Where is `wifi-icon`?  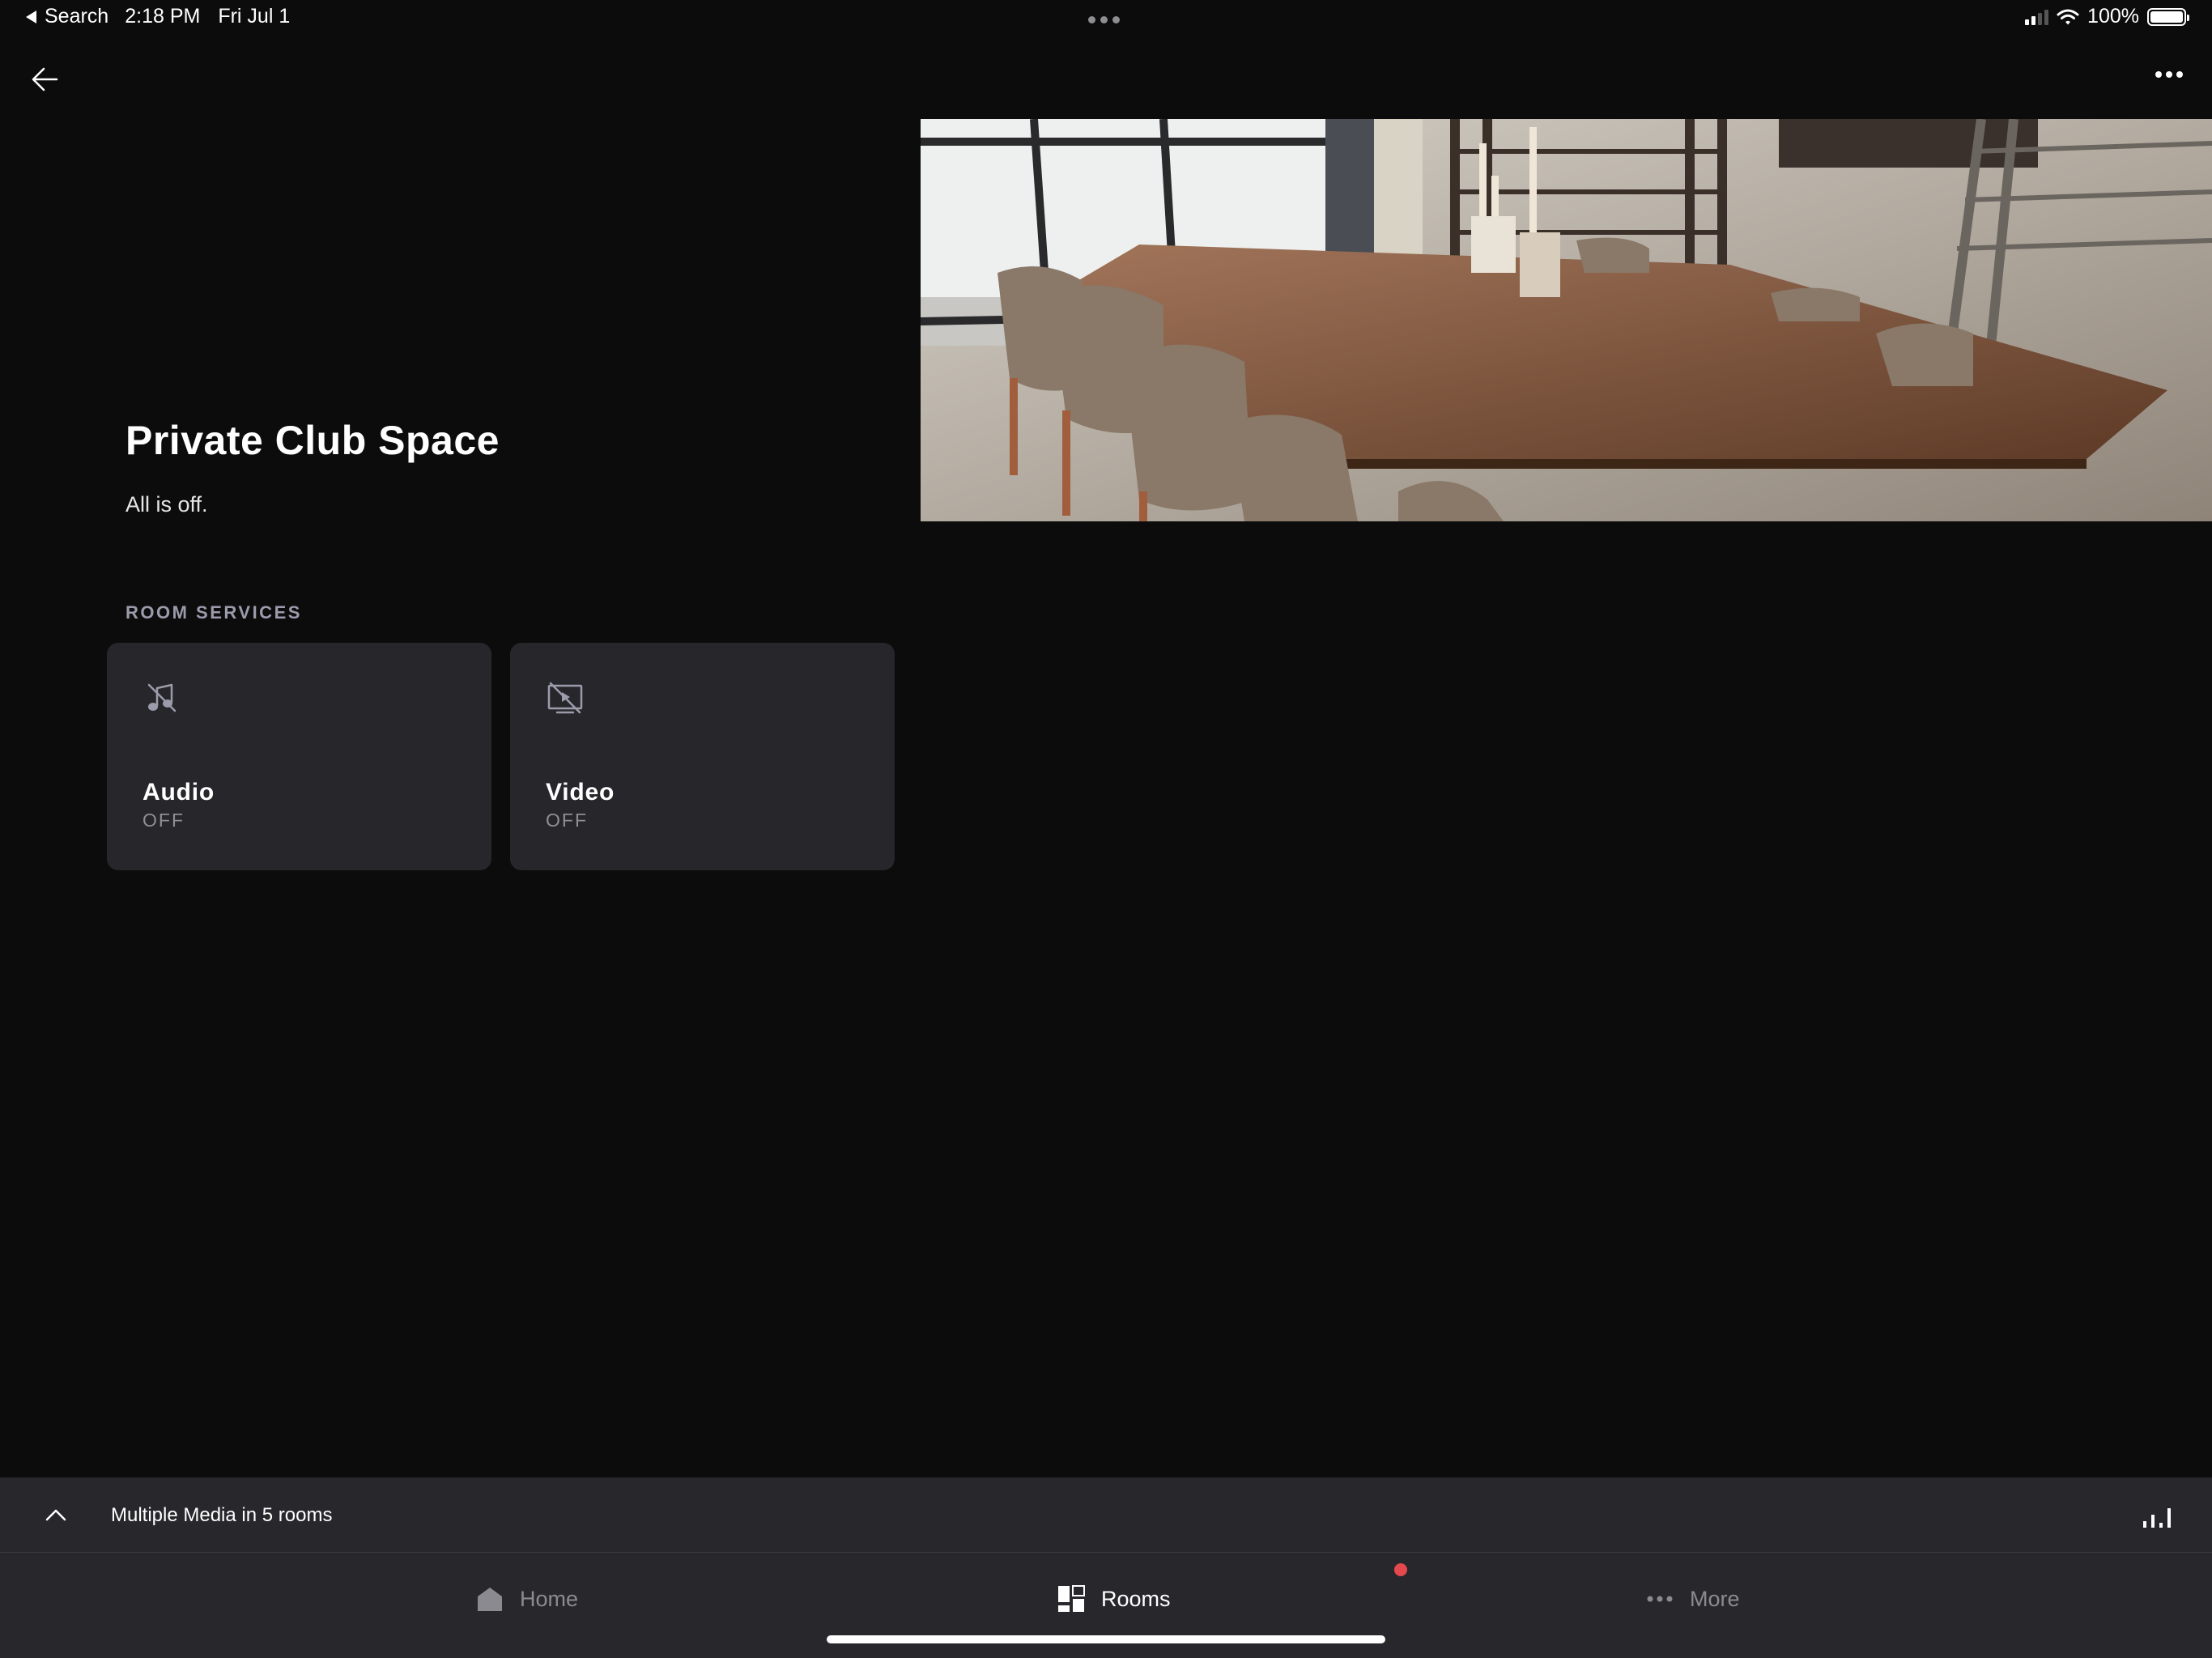 wifi-icon is located at coordinates (2068, 16).